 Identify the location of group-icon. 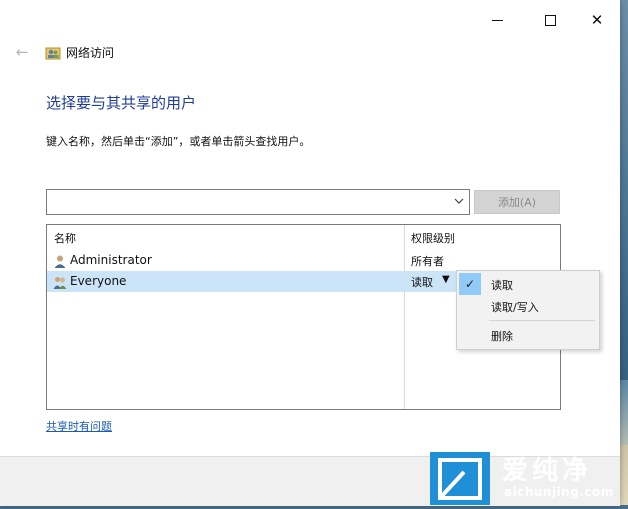
(60, 281).